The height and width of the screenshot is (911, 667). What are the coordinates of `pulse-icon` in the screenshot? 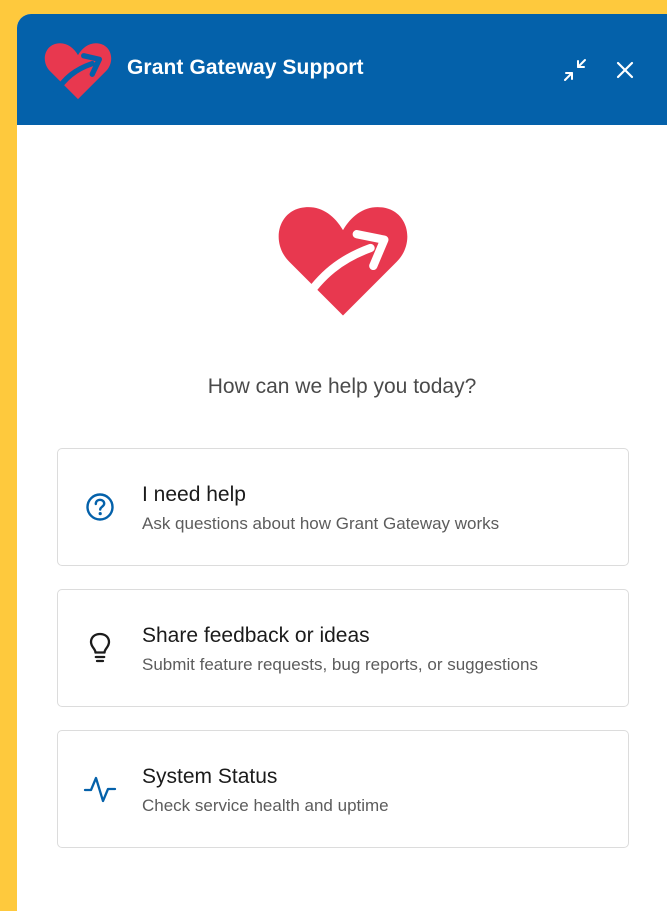 It's located at (100, 789).